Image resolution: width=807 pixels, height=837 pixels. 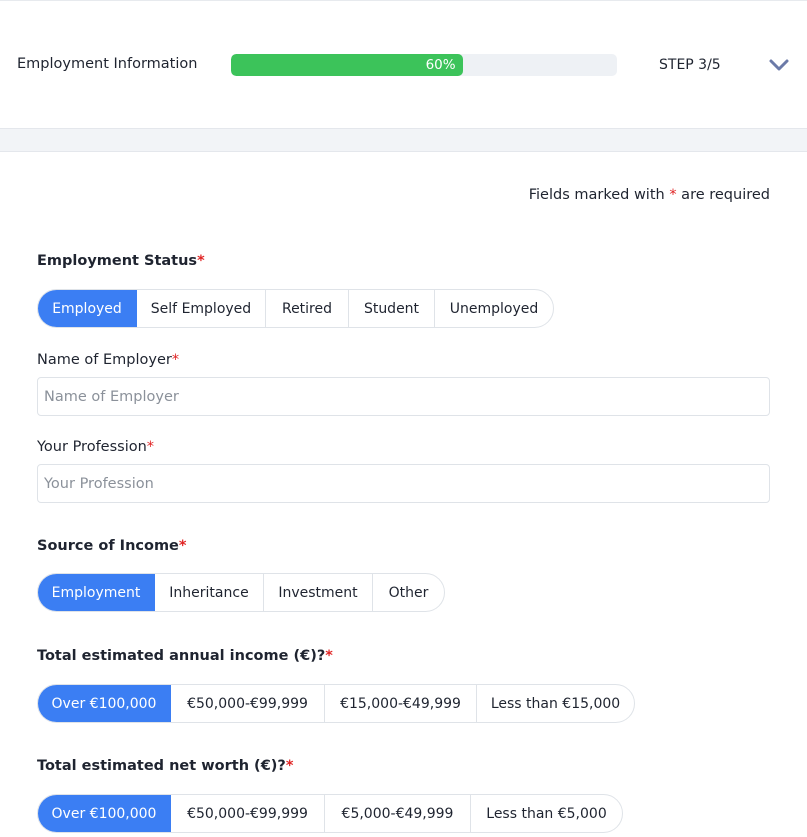 I want to click on option-unemployed: Unemployed, so click(x=494, y=308).